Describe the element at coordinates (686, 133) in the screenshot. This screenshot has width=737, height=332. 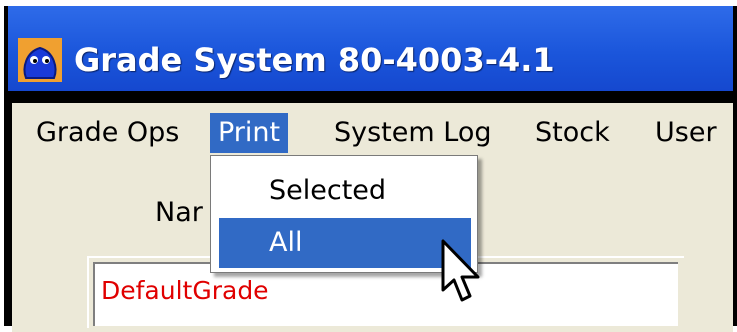
I see `menu-user: User` at that location.